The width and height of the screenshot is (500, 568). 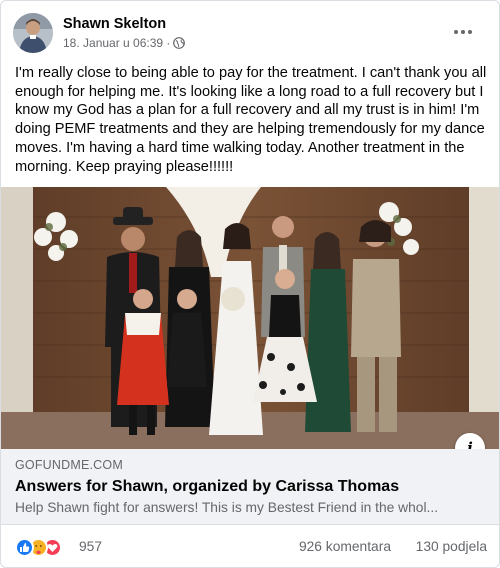 What do you see at coordinates (463, 32) in the screenshot?
I see `ellipsis-icon` at bounding box center [463, 32].